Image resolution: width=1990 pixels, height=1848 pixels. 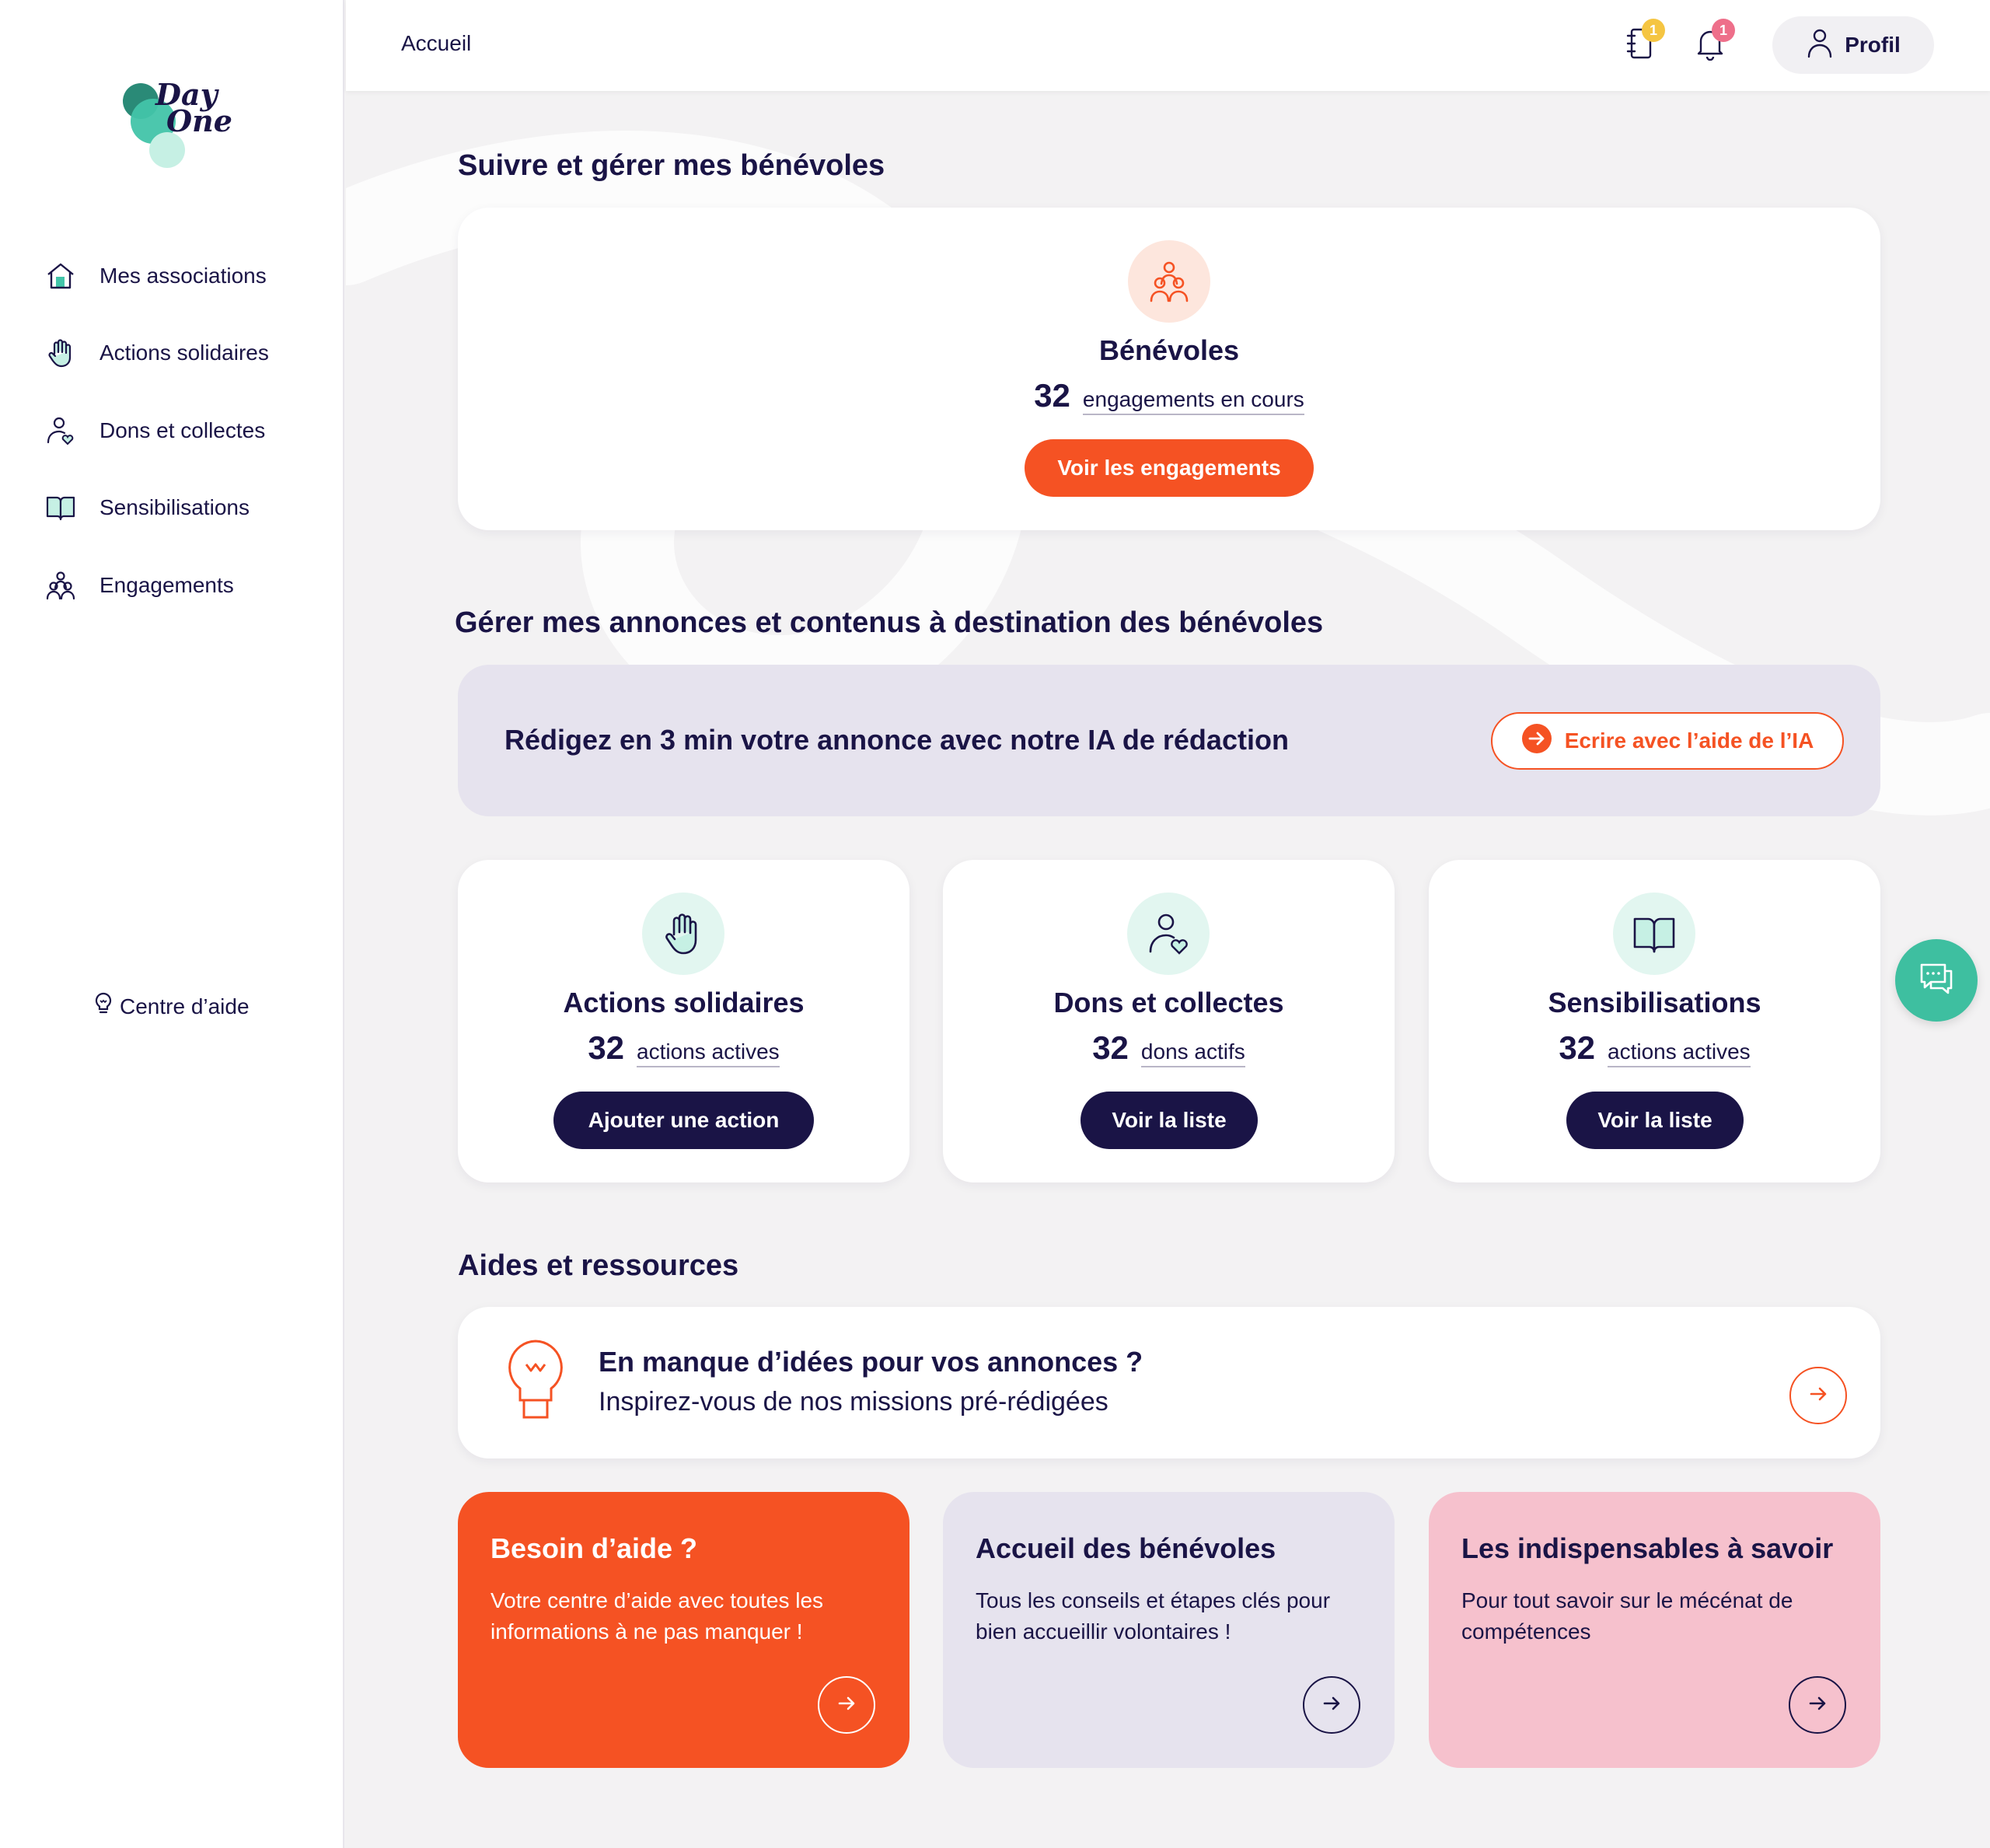 I want to click on awareness-stat: 32 actions actives, so click(x=1654, y=1048).